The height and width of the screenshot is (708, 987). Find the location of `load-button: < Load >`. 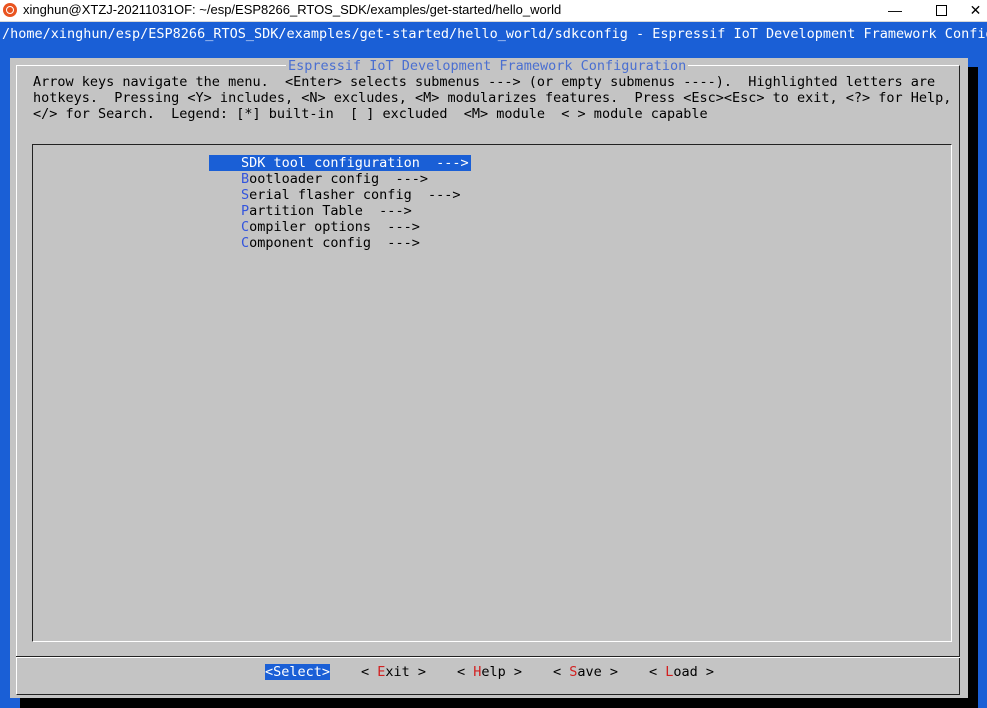

load-button: < Load > is located at coordinates (681, 672).